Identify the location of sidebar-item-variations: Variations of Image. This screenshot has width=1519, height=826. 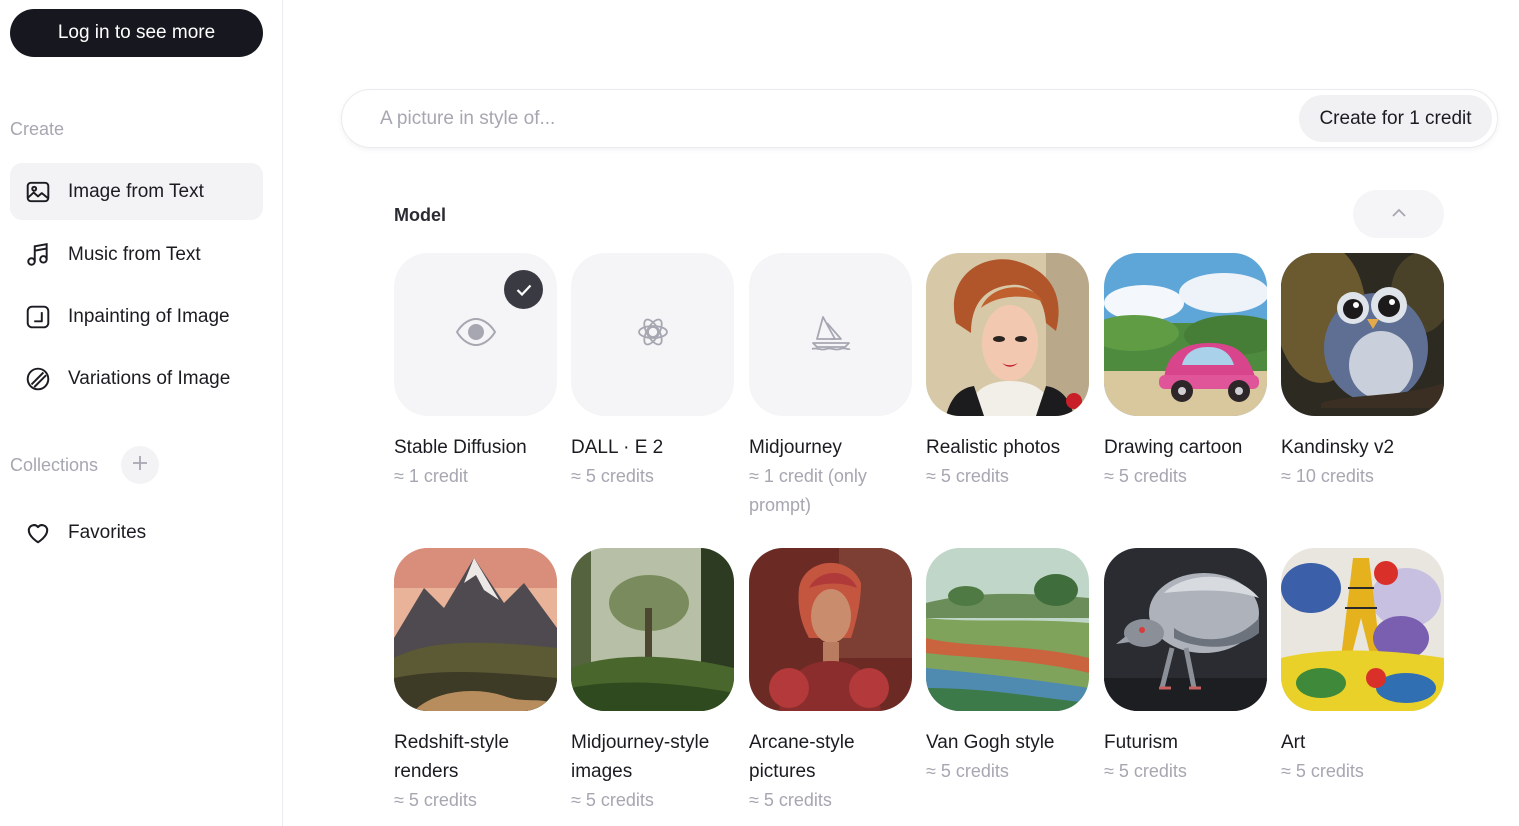
(136, 378).